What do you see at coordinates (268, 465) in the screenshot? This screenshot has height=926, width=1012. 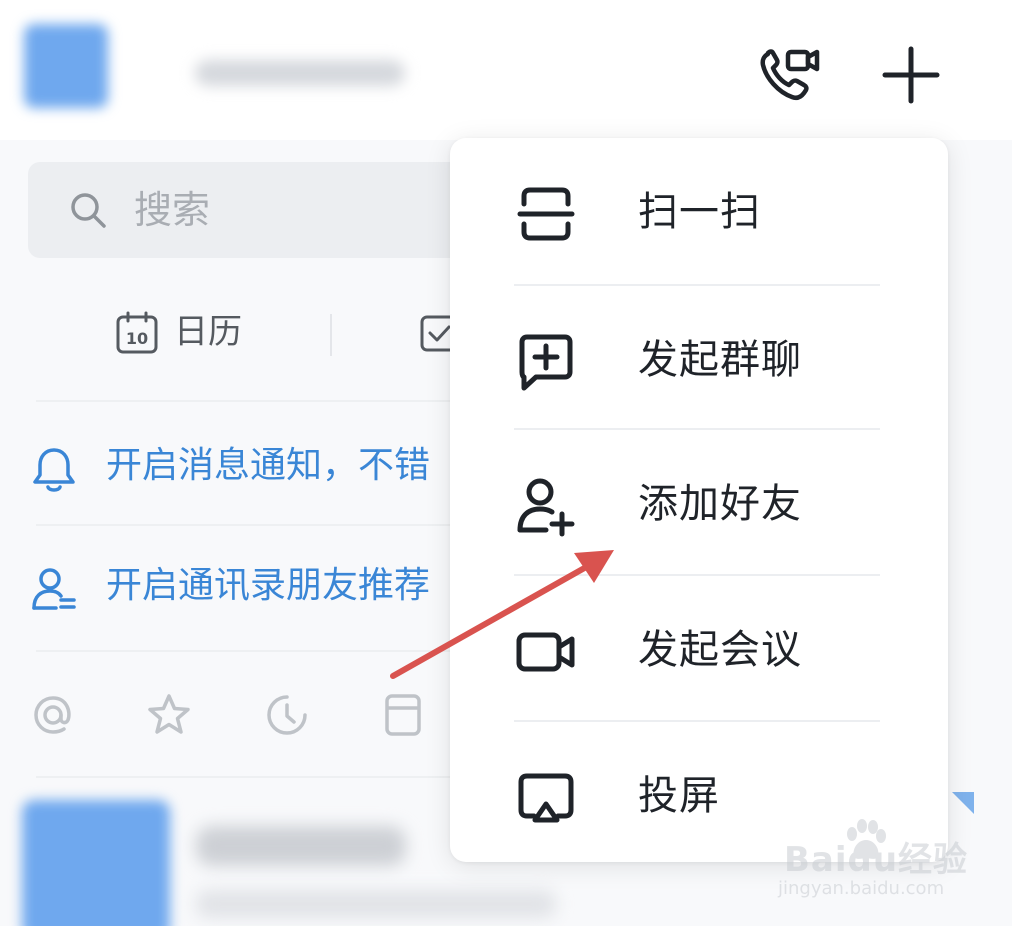 I see `notification-tip-text: 开启消息通知，不错` at bounding box center [268, 465].